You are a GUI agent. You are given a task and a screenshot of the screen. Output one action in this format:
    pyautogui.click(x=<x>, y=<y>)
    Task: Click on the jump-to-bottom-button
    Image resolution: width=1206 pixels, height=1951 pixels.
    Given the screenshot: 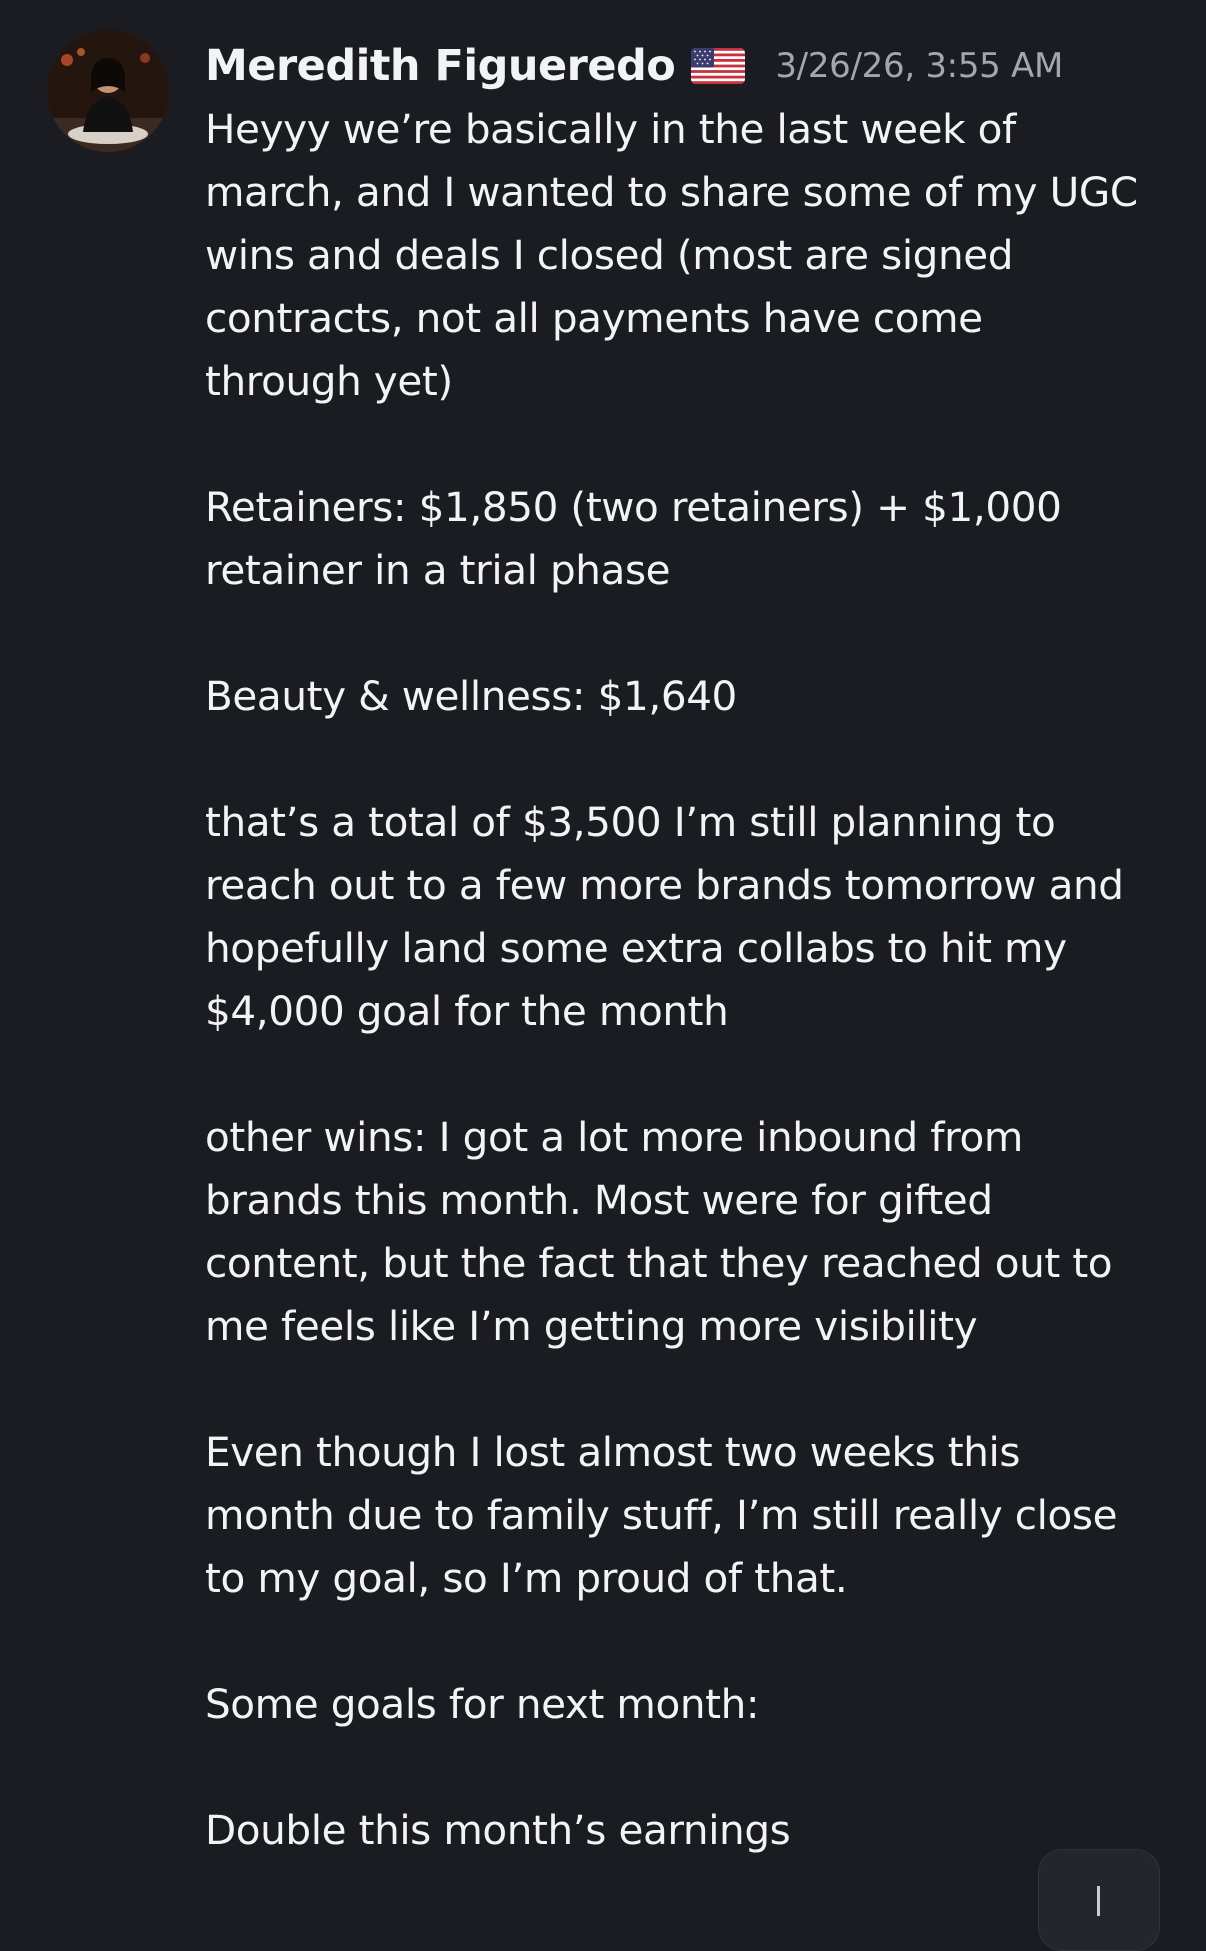 What is the action you would take?
    pyautogui.click(x=1099, y=1900)
    